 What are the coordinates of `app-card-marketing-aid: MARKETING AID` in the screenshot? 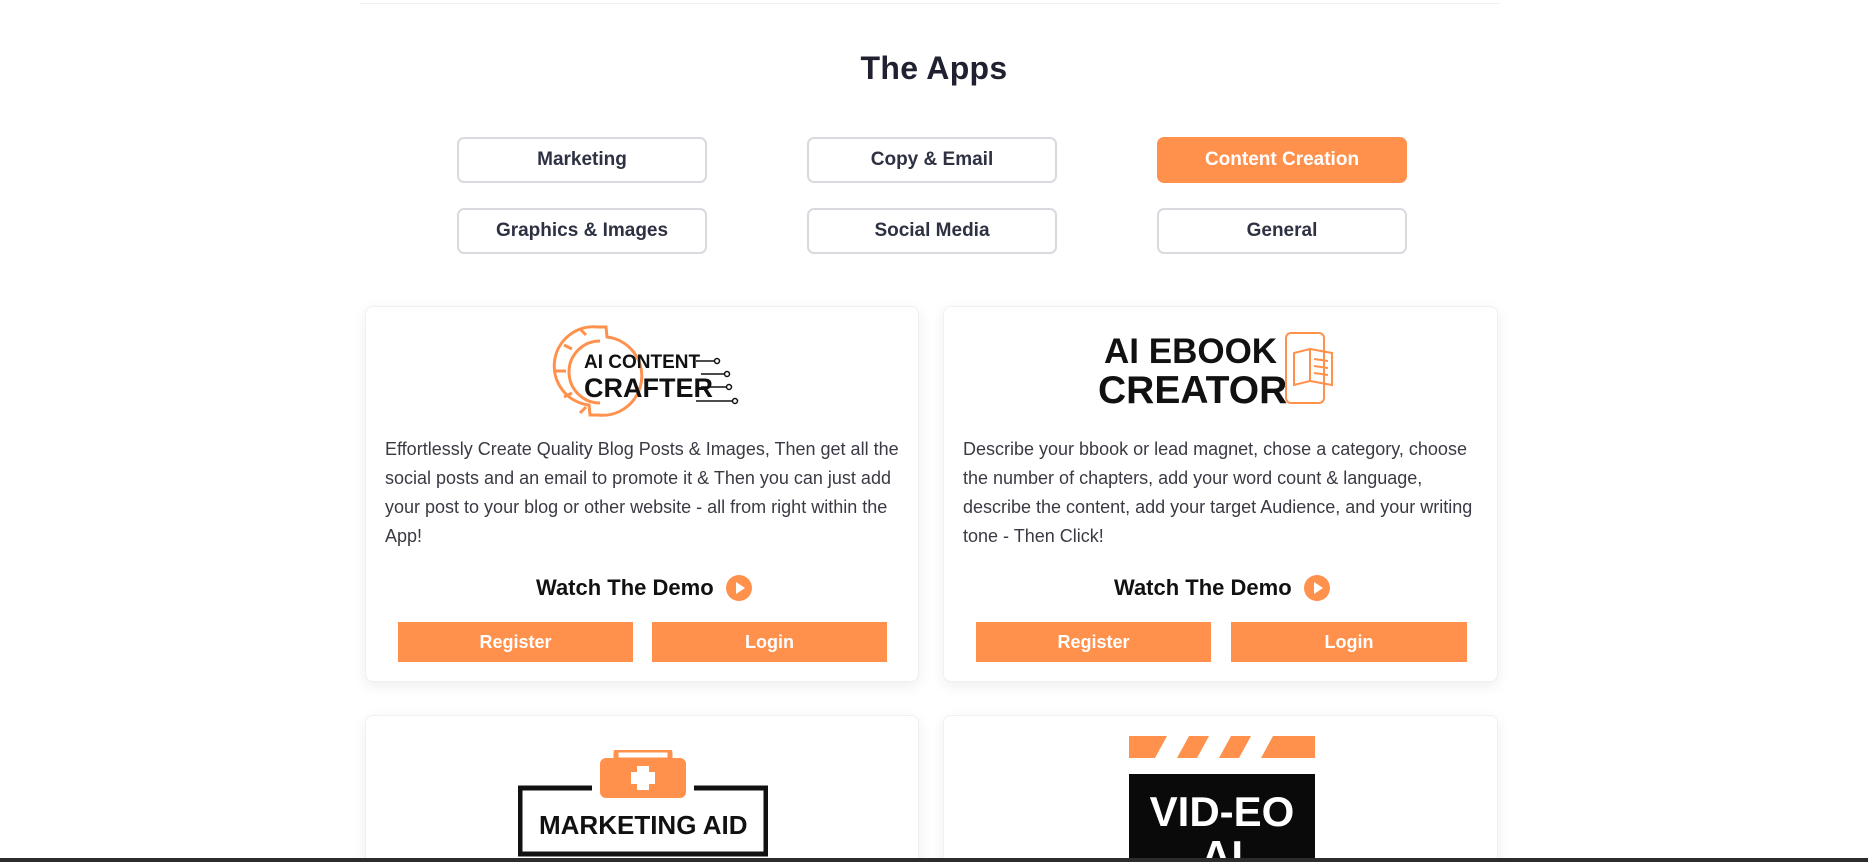 It's located at (642, 788).